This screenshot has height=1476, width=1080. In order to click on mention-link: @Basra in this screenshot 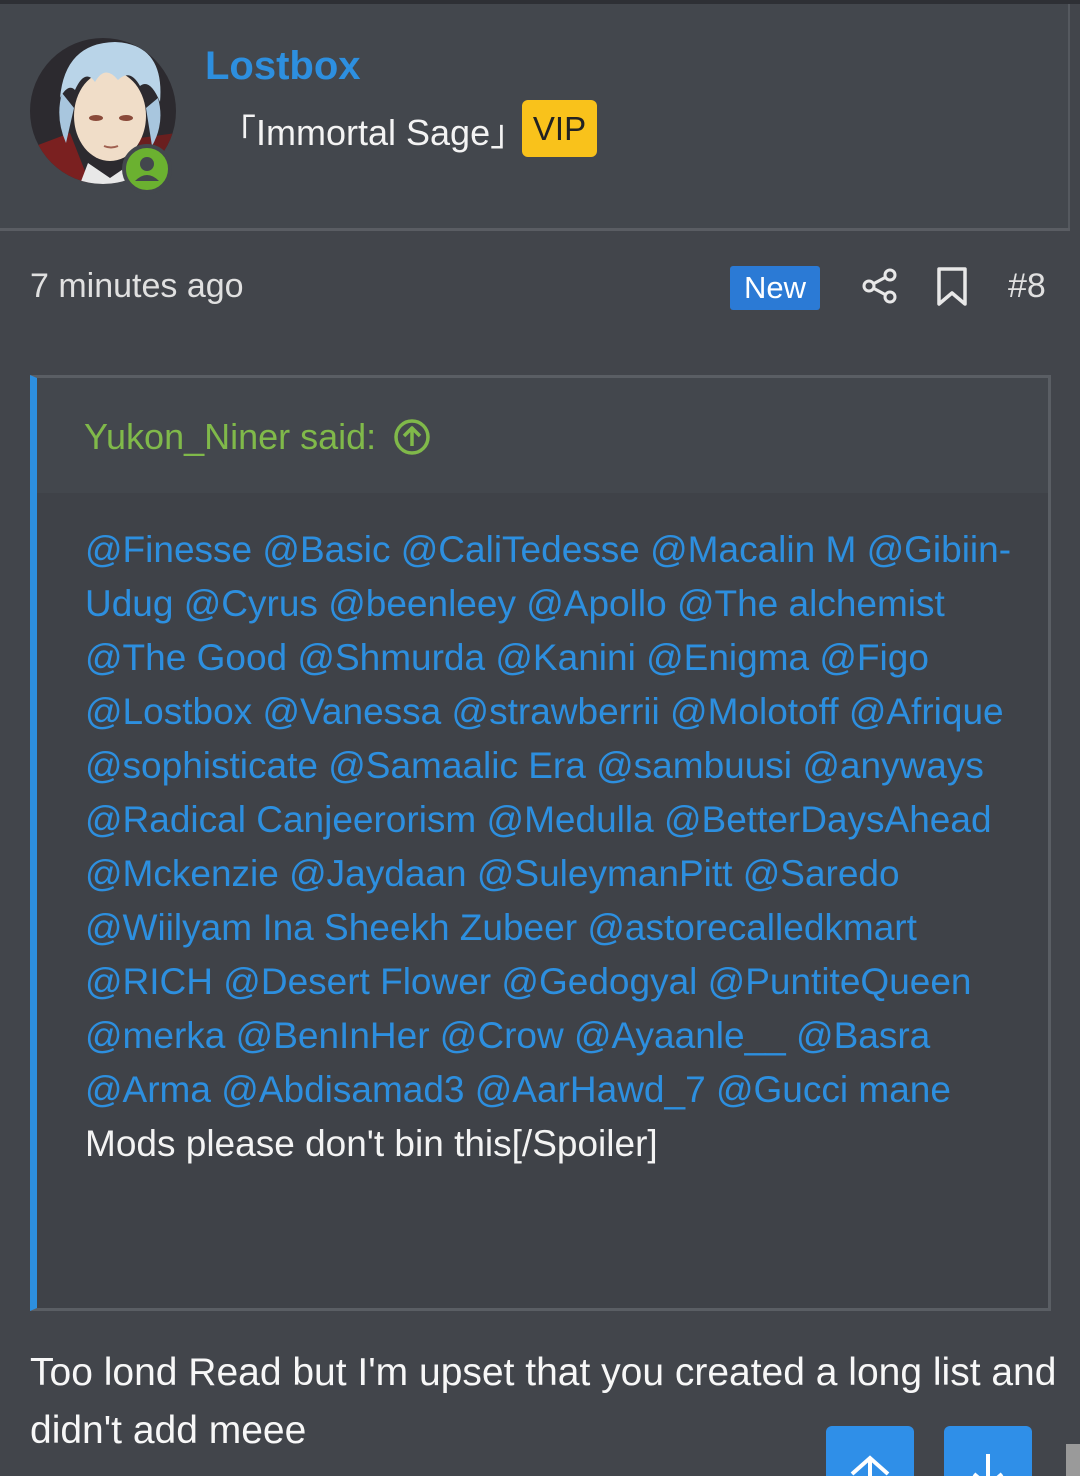, I will do `click(863, 1035)`.